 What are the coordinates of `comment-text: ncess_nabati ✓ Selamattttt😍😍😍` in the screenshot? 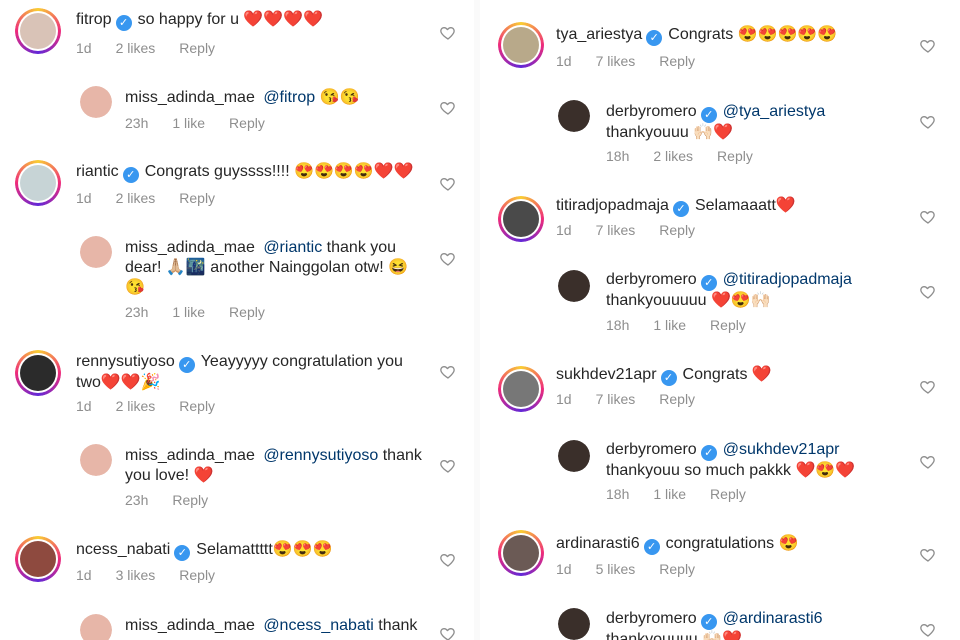 It's located at (246, 550).